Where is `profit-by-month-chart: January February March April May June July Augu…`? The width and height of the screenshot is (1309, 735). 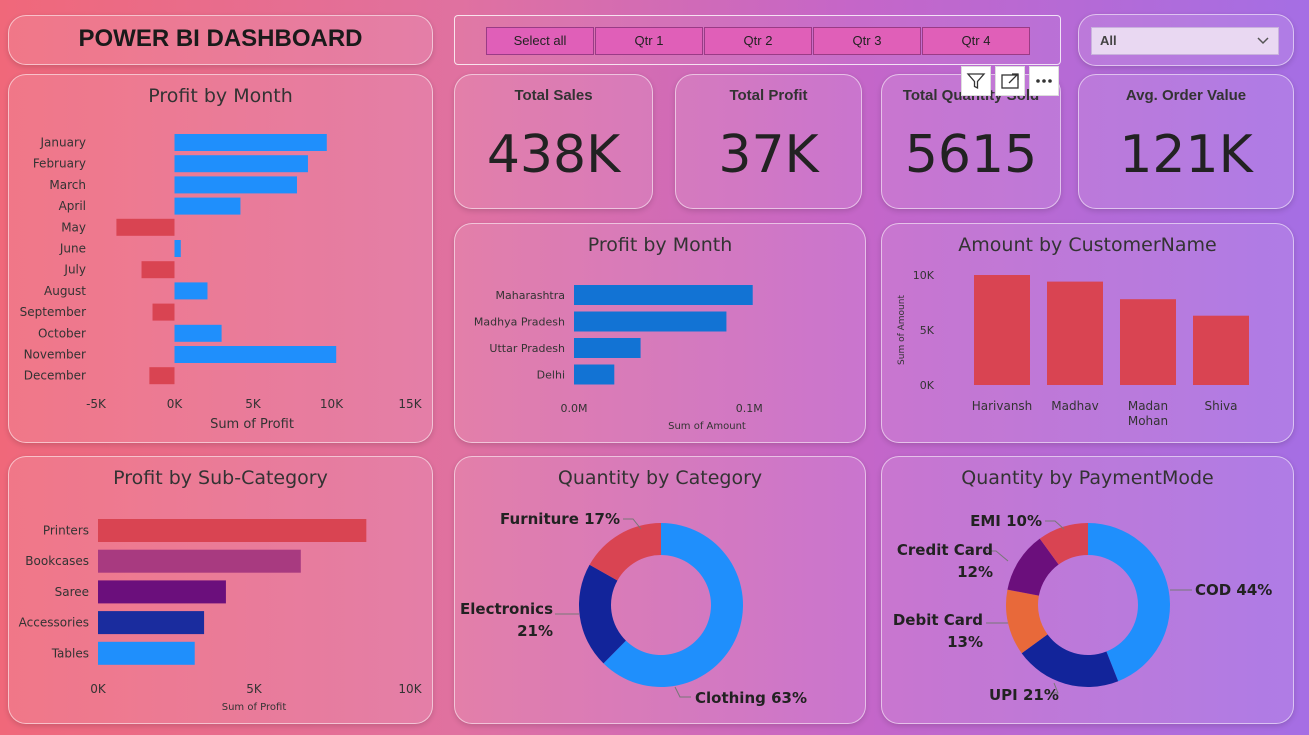 profit-by-month-chart: January February March April May June July Augu… is located at coordinates (221, 283).